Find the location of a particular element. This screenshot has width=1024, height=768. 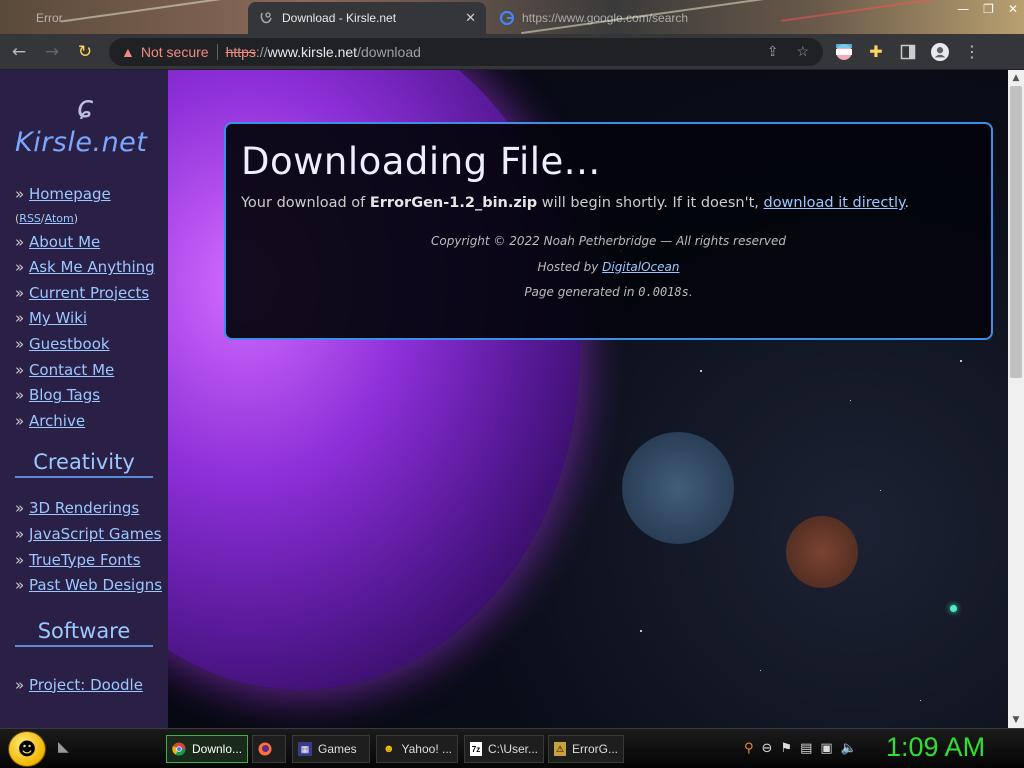

page-generated: Page generated in 0.0018s. is located at coordinates (608, 293).